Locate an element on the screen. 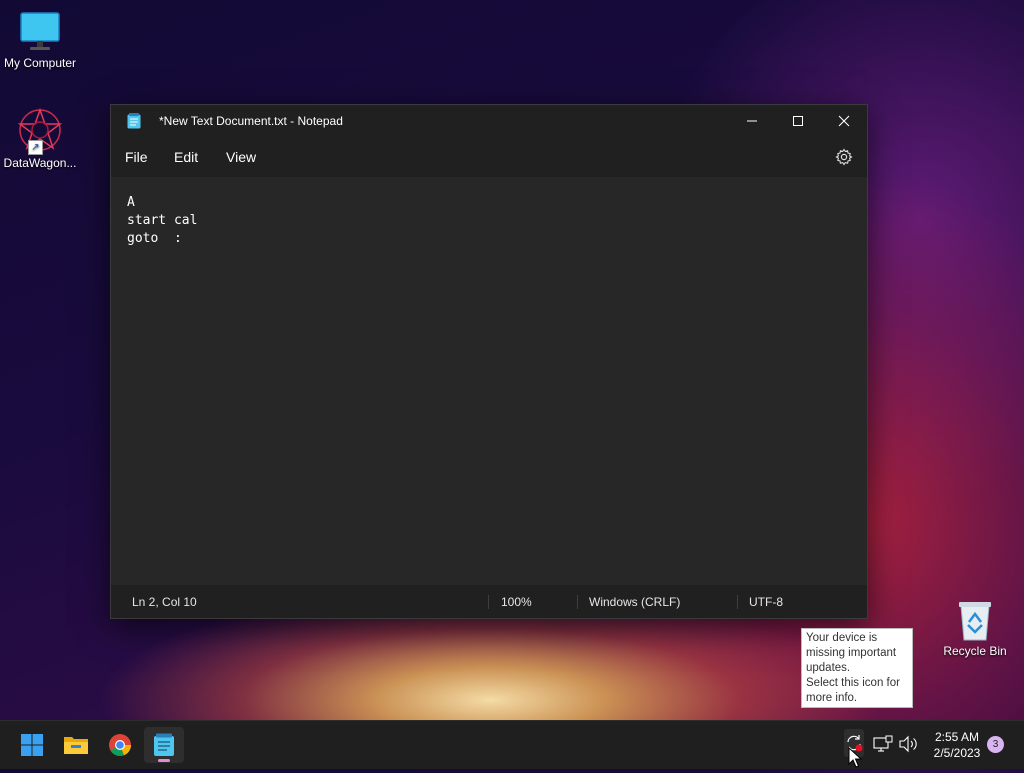 This screenshot has width=1024, height=773. volume-tray-button is located at coordinates (908, 746).